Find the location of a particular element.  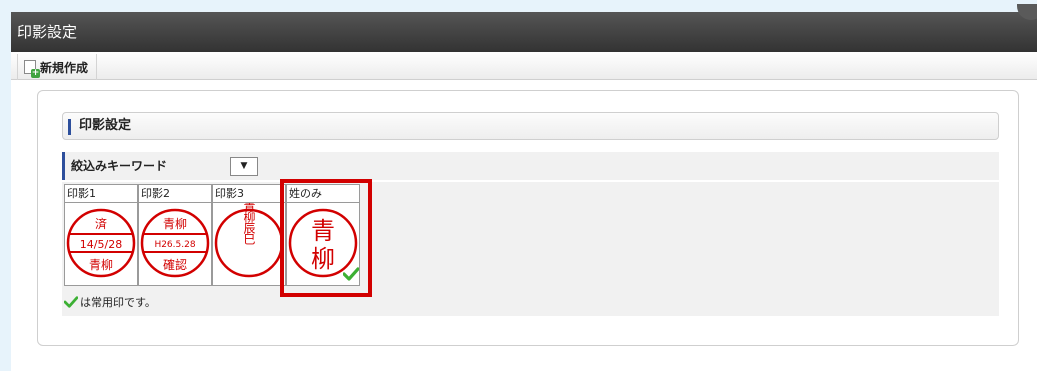

note-text: は常用印です。 is located at coordinates (118, 302).